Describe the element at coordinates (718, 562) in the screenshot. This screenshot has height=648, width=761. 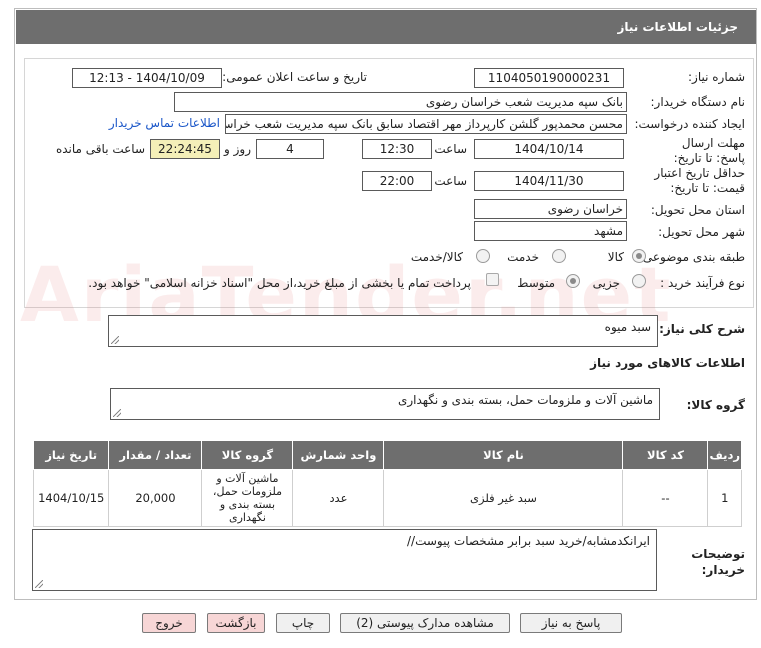
I see `buyer-notes-label: توضیحات خریدار:` at that location.